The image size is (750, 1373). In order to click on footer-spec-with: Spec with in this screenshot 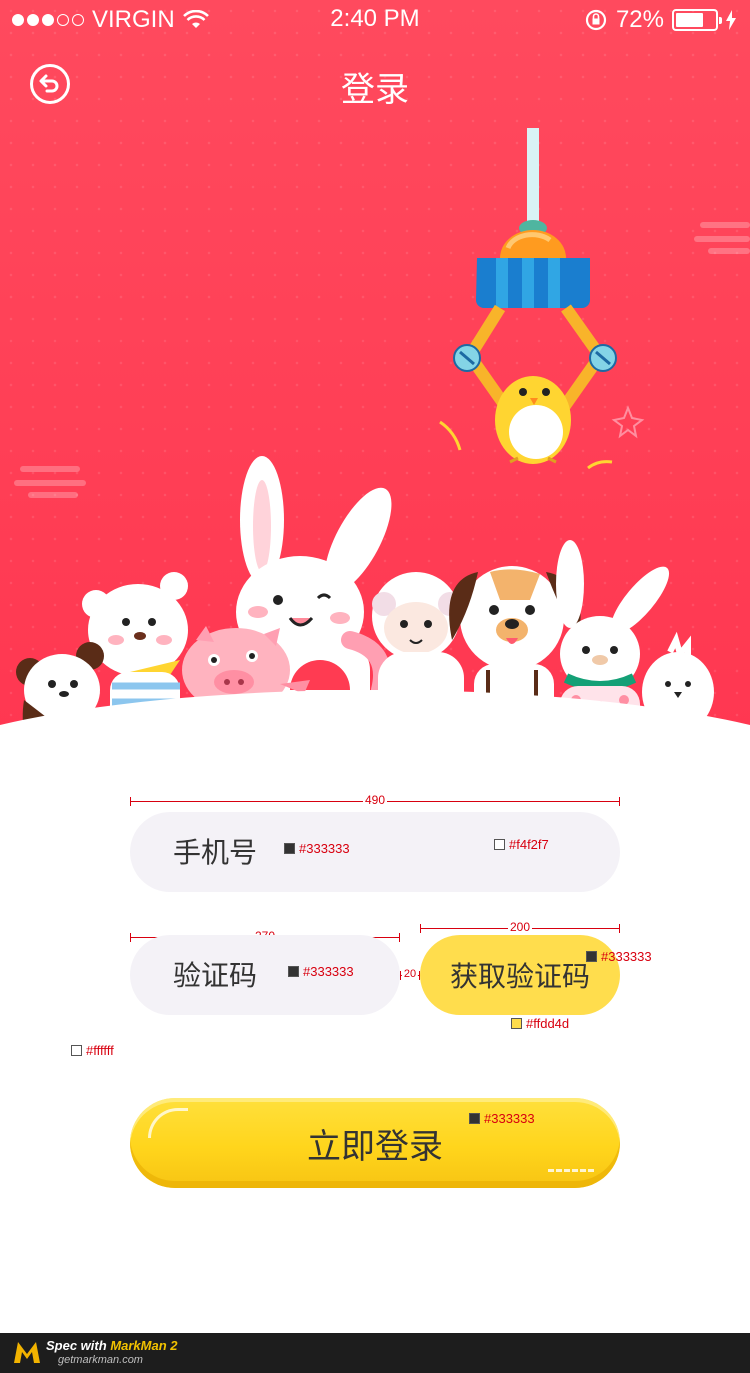, I will do `click(76, 1345)`.